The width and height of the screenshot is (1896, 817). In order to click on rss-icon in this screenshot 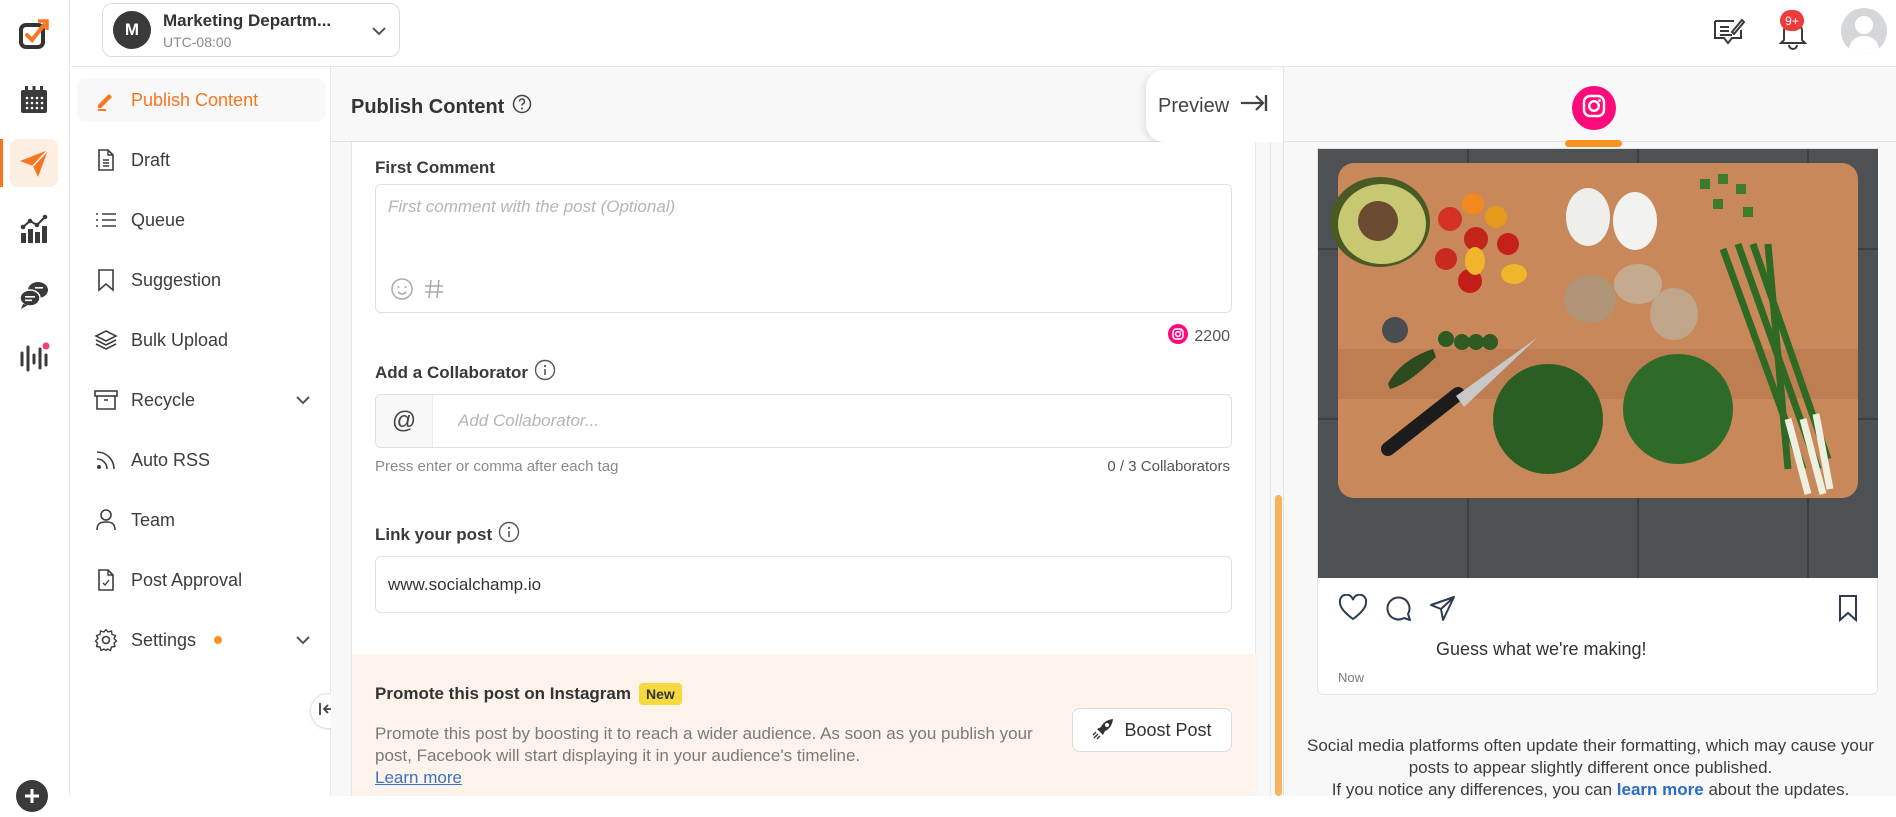, I will do `click(106, 460)`.